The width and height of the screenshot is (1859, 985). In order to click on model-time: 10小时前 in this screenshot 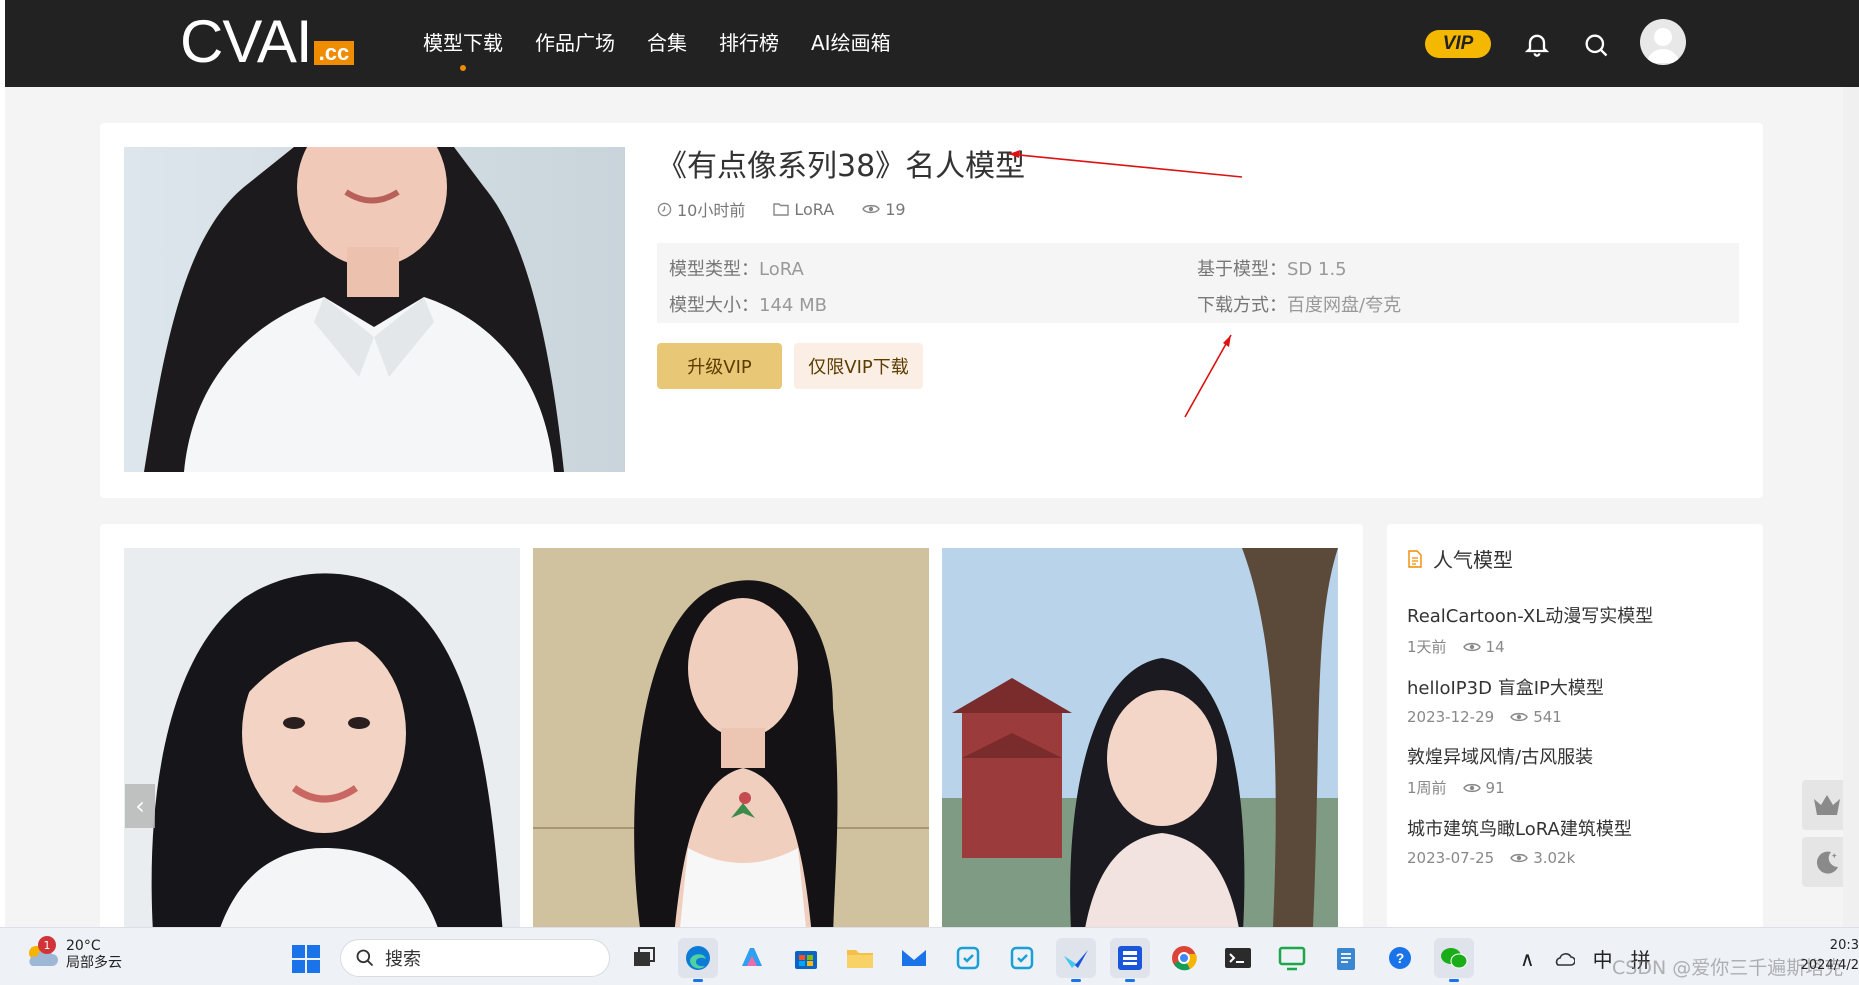, I will do `click(701, 209)`.